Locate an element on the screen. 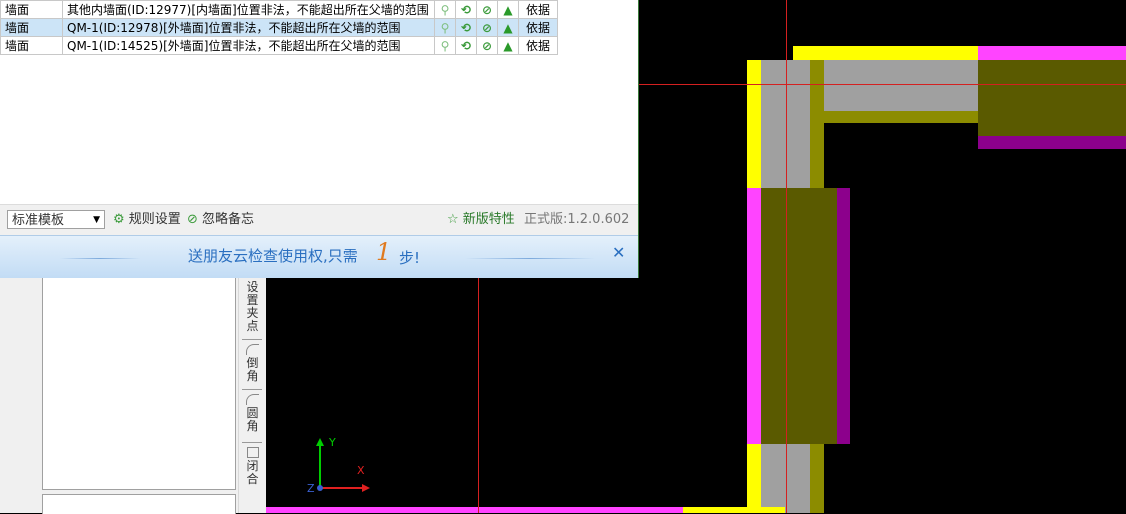  wall-vertical-olive is located at coordinates (817, 124).